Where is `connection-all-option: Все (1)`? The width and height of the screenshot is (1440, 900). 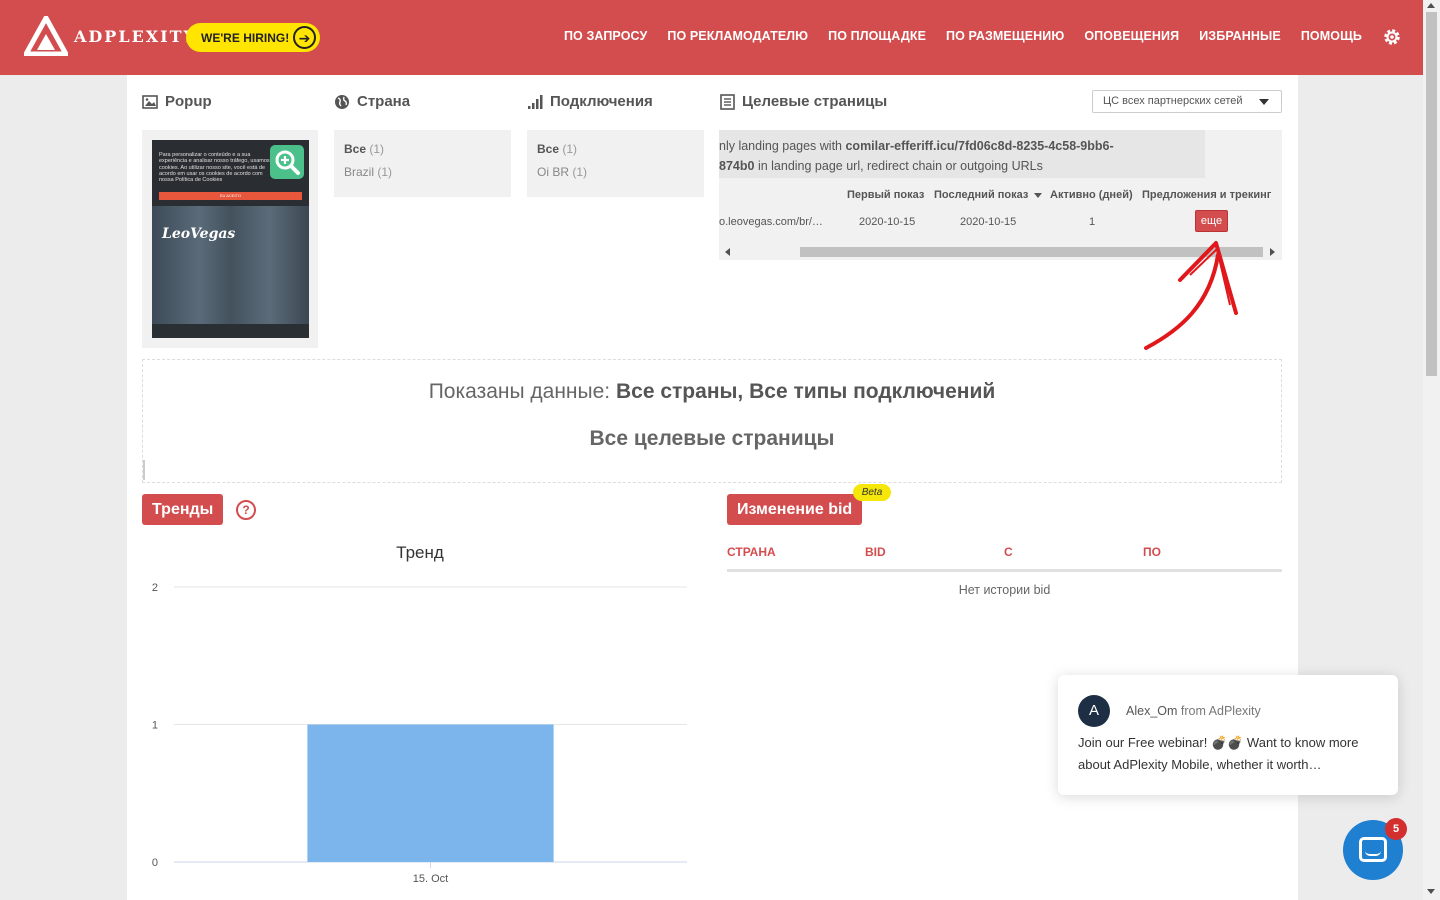
connection-all-option: Все (1) is located at coordinates (615, 149).